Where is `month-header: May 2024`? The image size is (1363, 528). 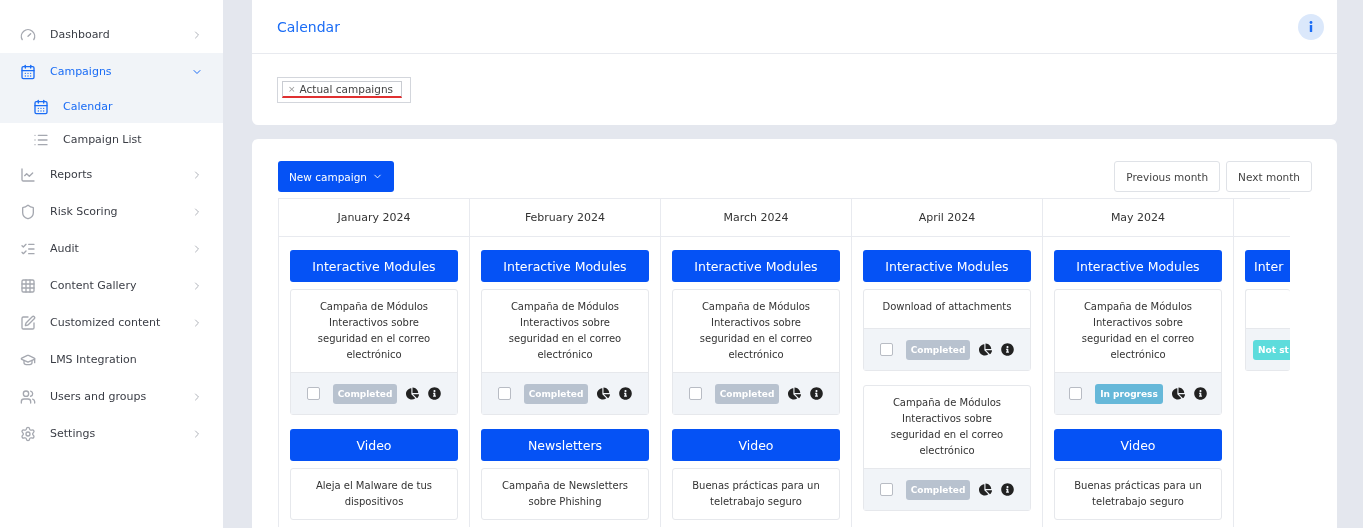
month-header: May 2024 is located at coordinates (1138, 218).